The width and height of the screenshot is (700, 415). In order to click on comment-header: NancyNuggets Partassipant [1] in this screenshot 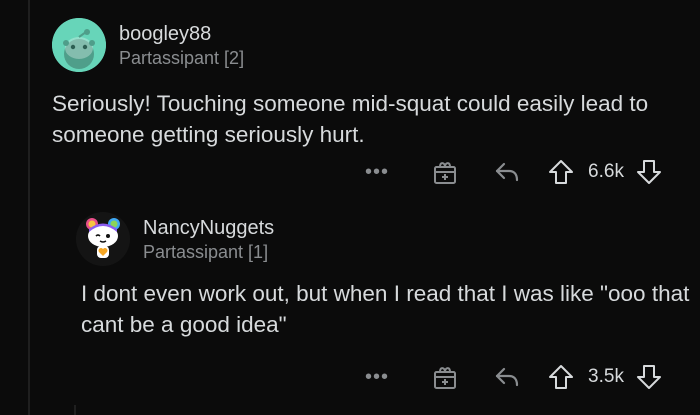, I will do `click(386, 239)`.